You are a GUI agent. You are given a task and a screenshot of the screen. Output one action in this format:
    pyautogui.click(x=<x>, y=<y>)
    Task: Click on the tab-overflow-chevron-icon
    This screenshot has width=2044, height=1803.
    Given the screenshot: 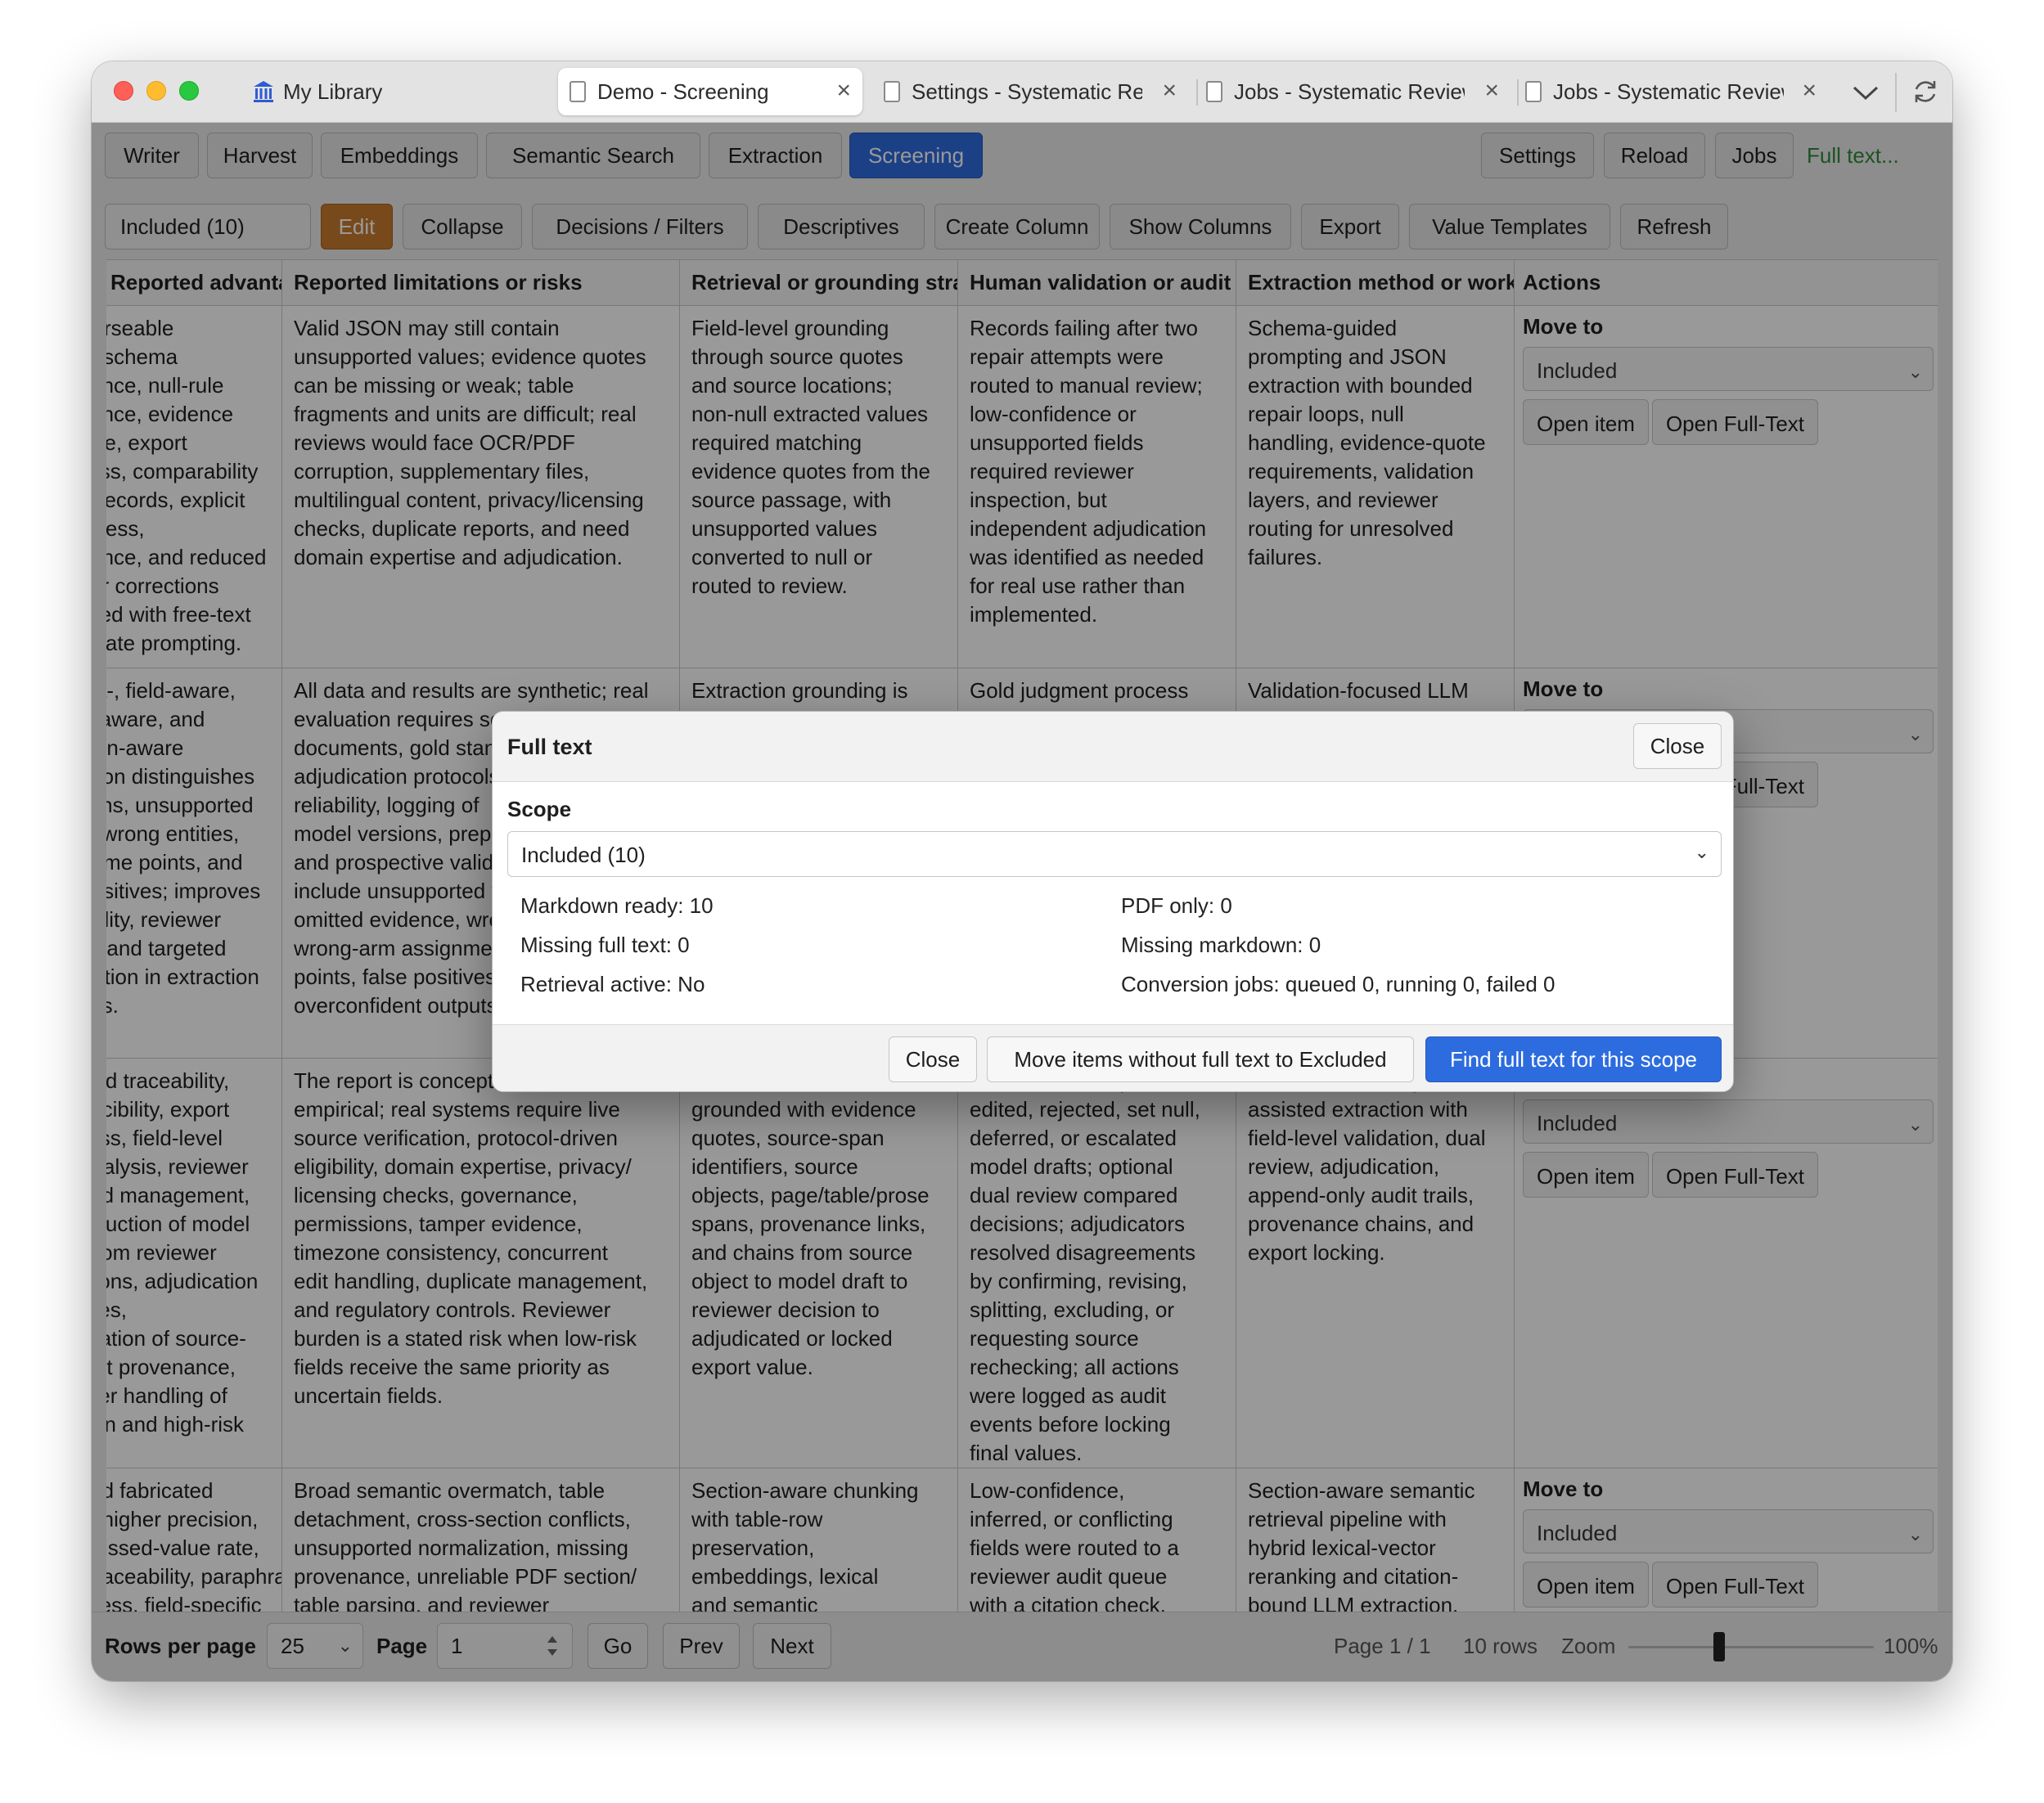 What is the action you would take?
    pyautogui.click(x=1865, y=92)
    